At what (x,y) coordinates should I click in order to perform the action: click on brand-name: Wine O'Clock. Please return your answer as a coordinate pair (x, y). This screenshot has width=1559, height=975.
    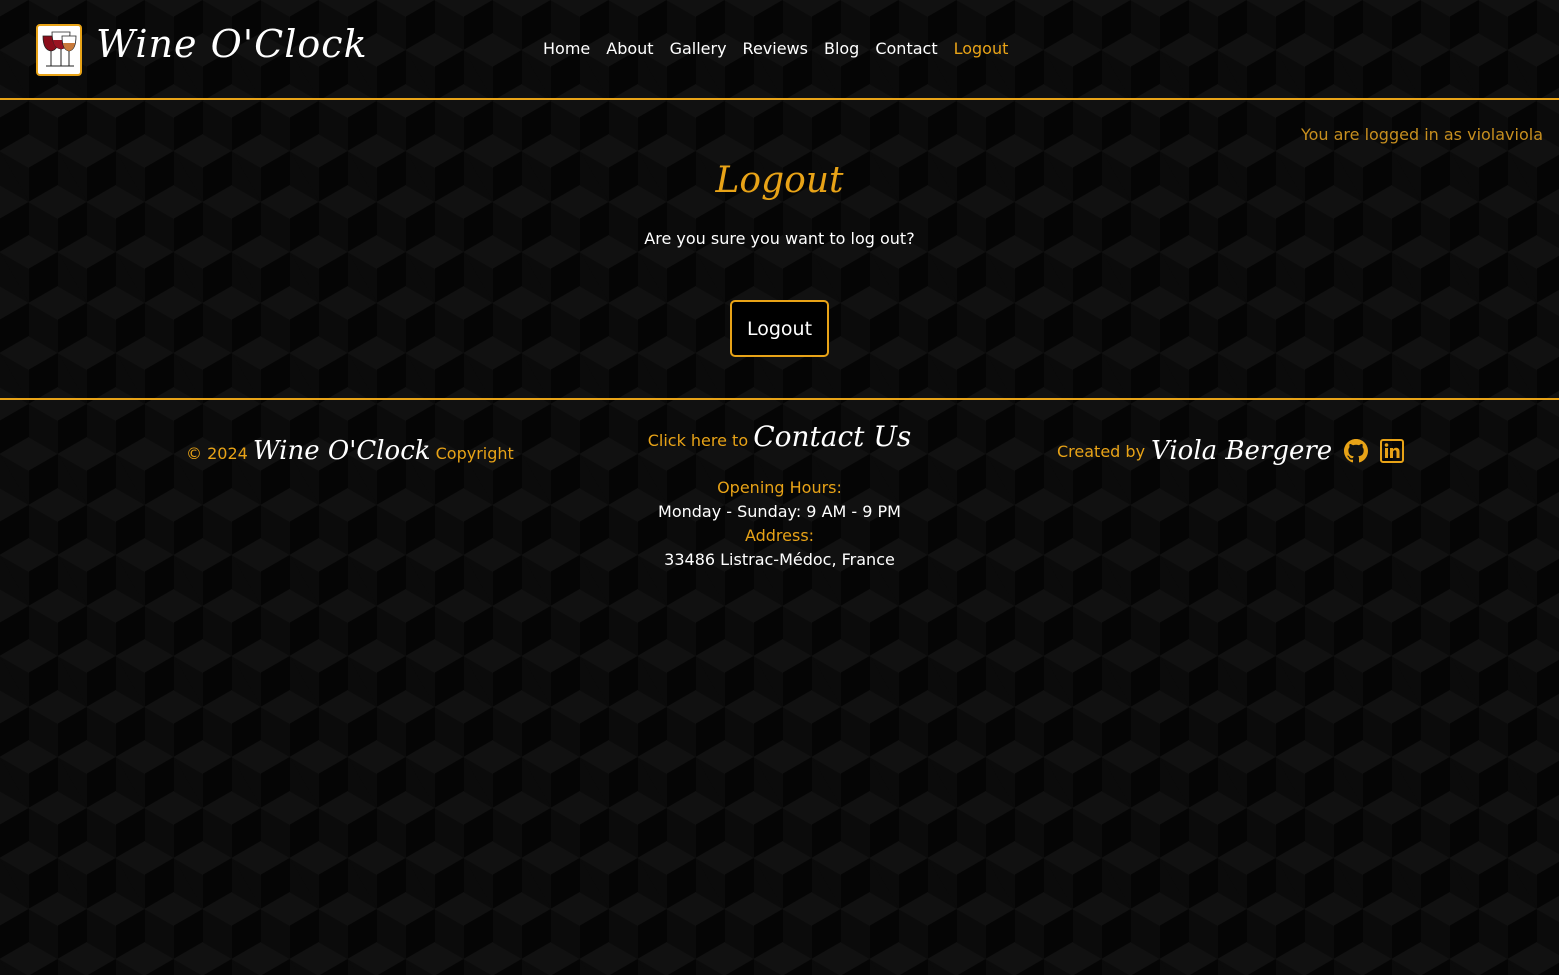
    Looking at the image, I should click on (232, 44).